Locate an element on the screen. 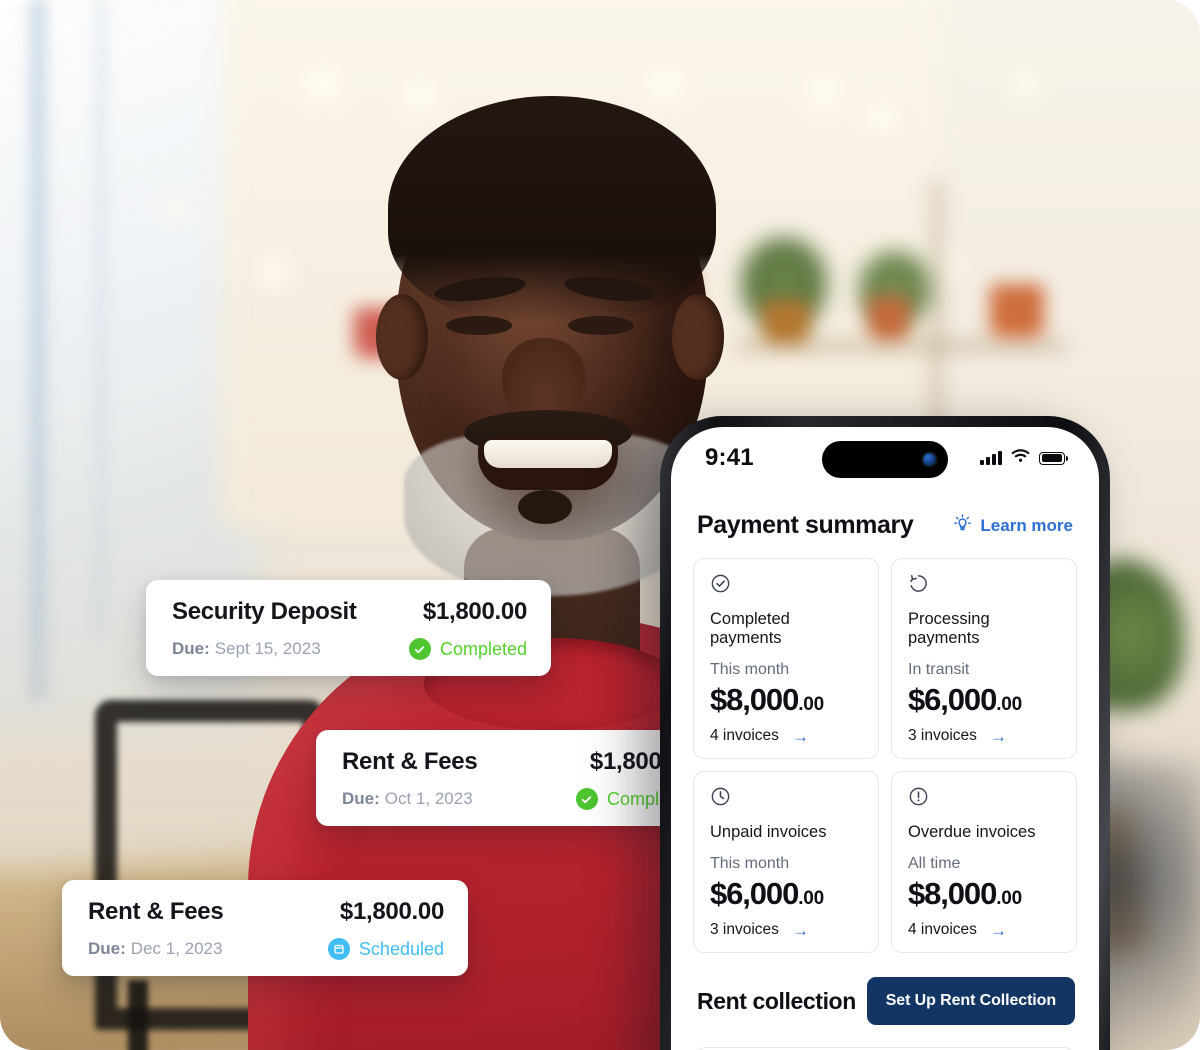 This screenshot has height=1050, width=1200. rent-collection-title: Rent collection is located at coordinates (776, 1000).